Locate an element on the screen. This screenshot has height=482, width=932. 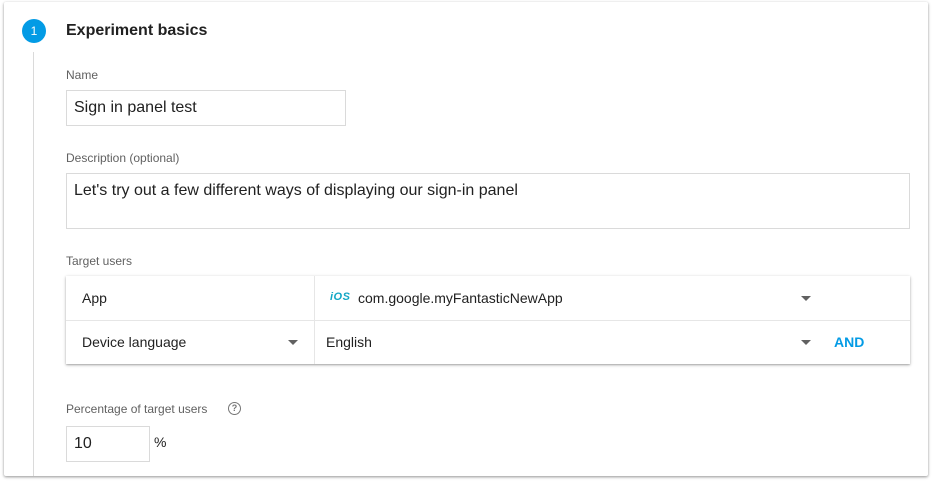
help-icon: ? is located at coordinates (234, 408).